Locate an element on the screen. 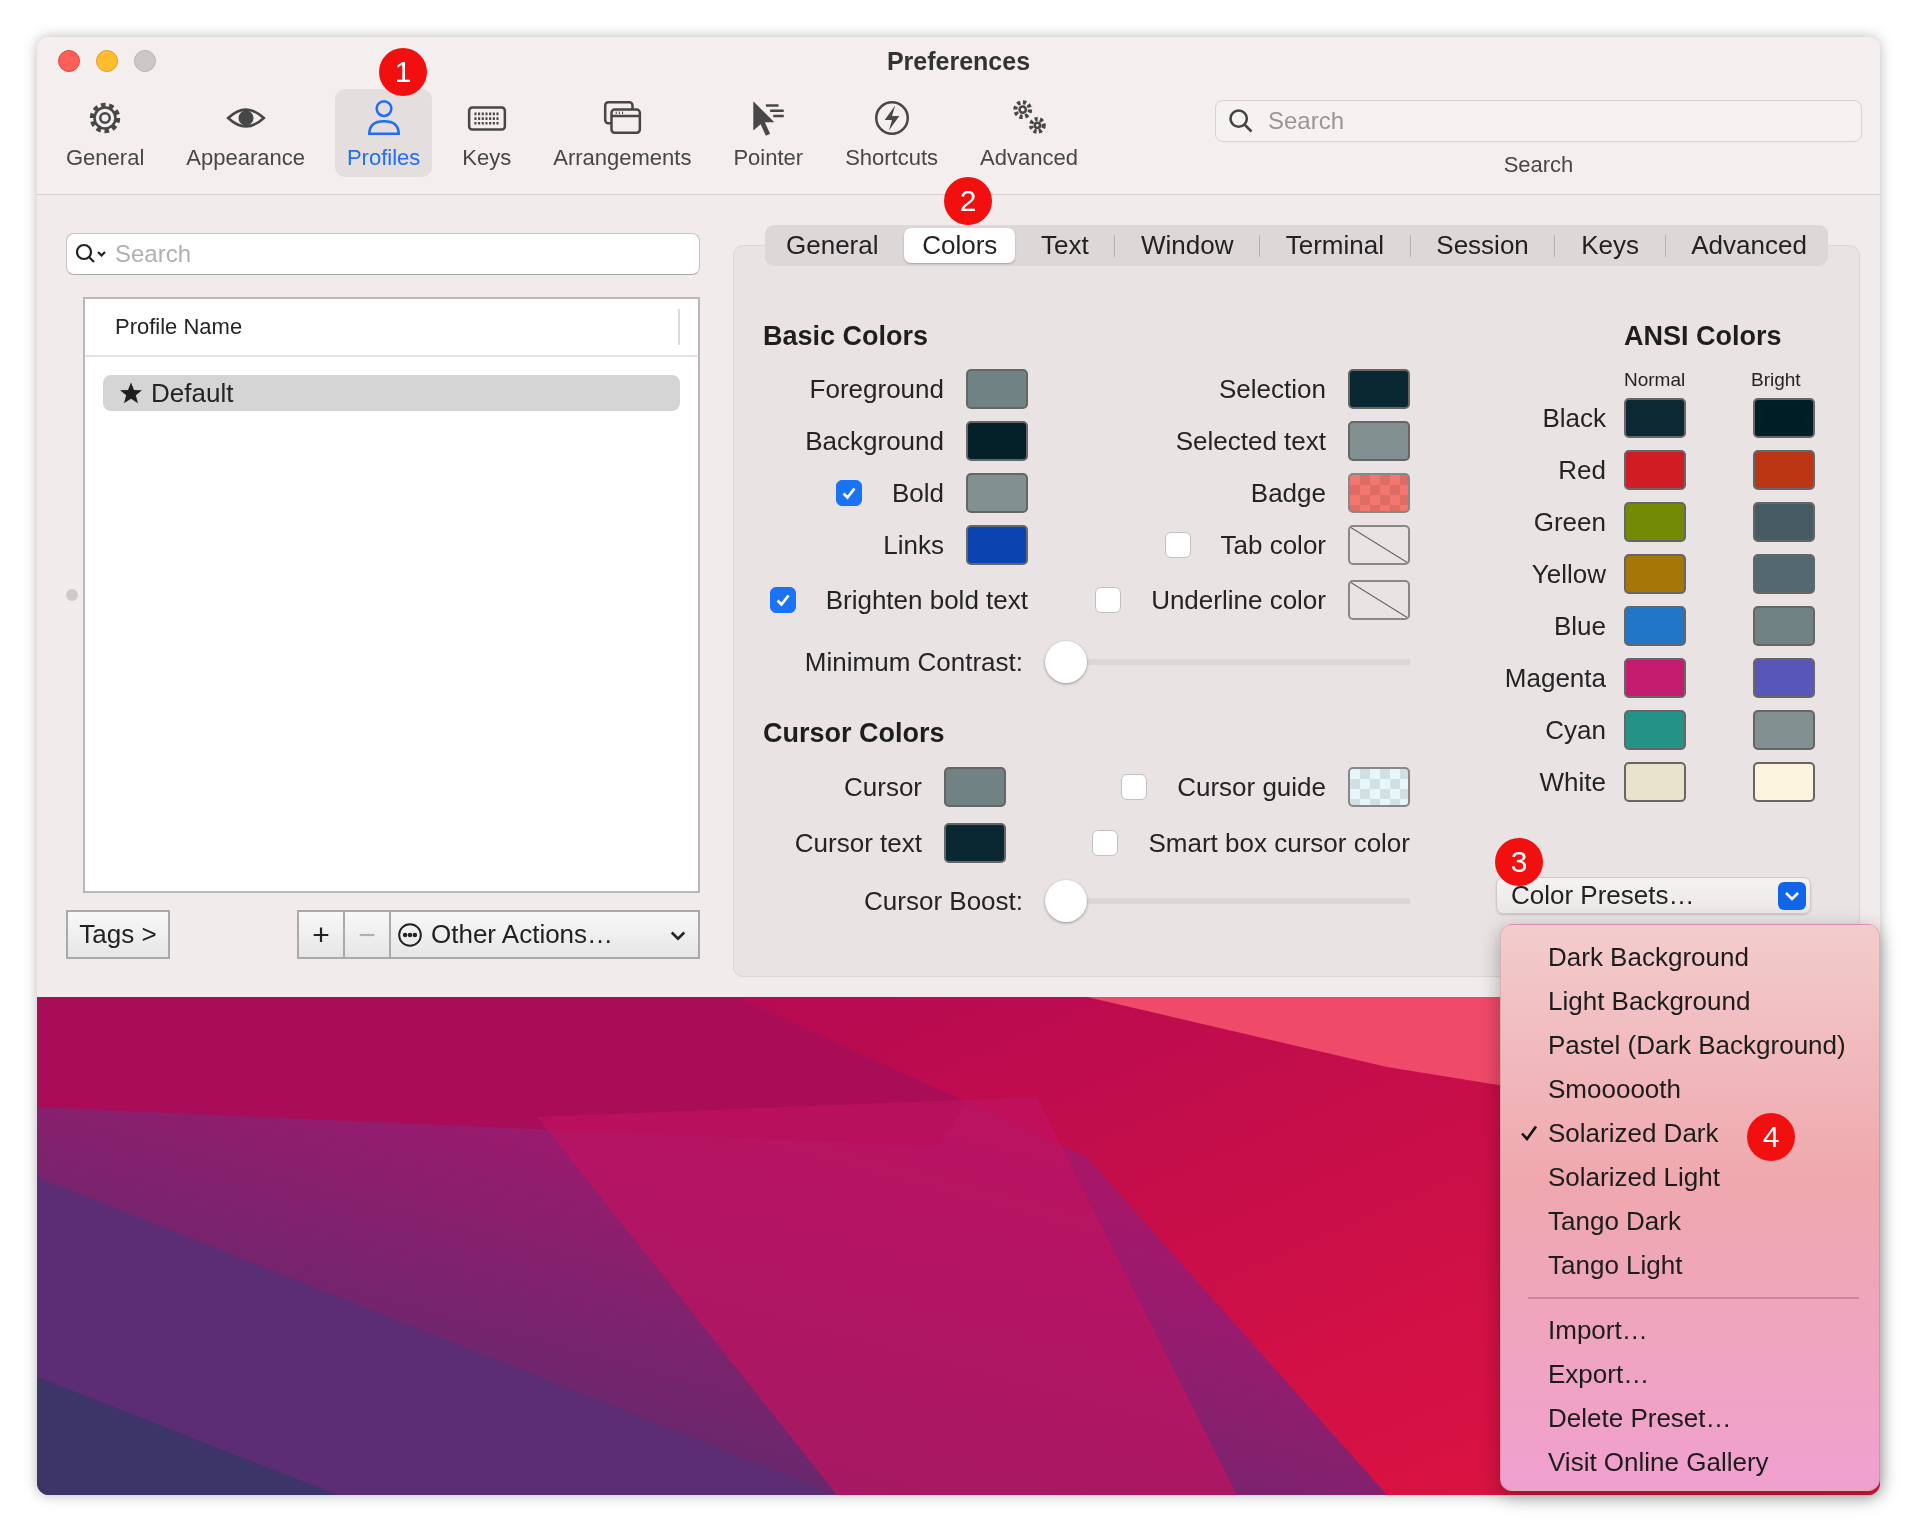 Image resolution: width=1916 pixels, height=1532 pixels. zoom-button is located at coordinates (145, 61).